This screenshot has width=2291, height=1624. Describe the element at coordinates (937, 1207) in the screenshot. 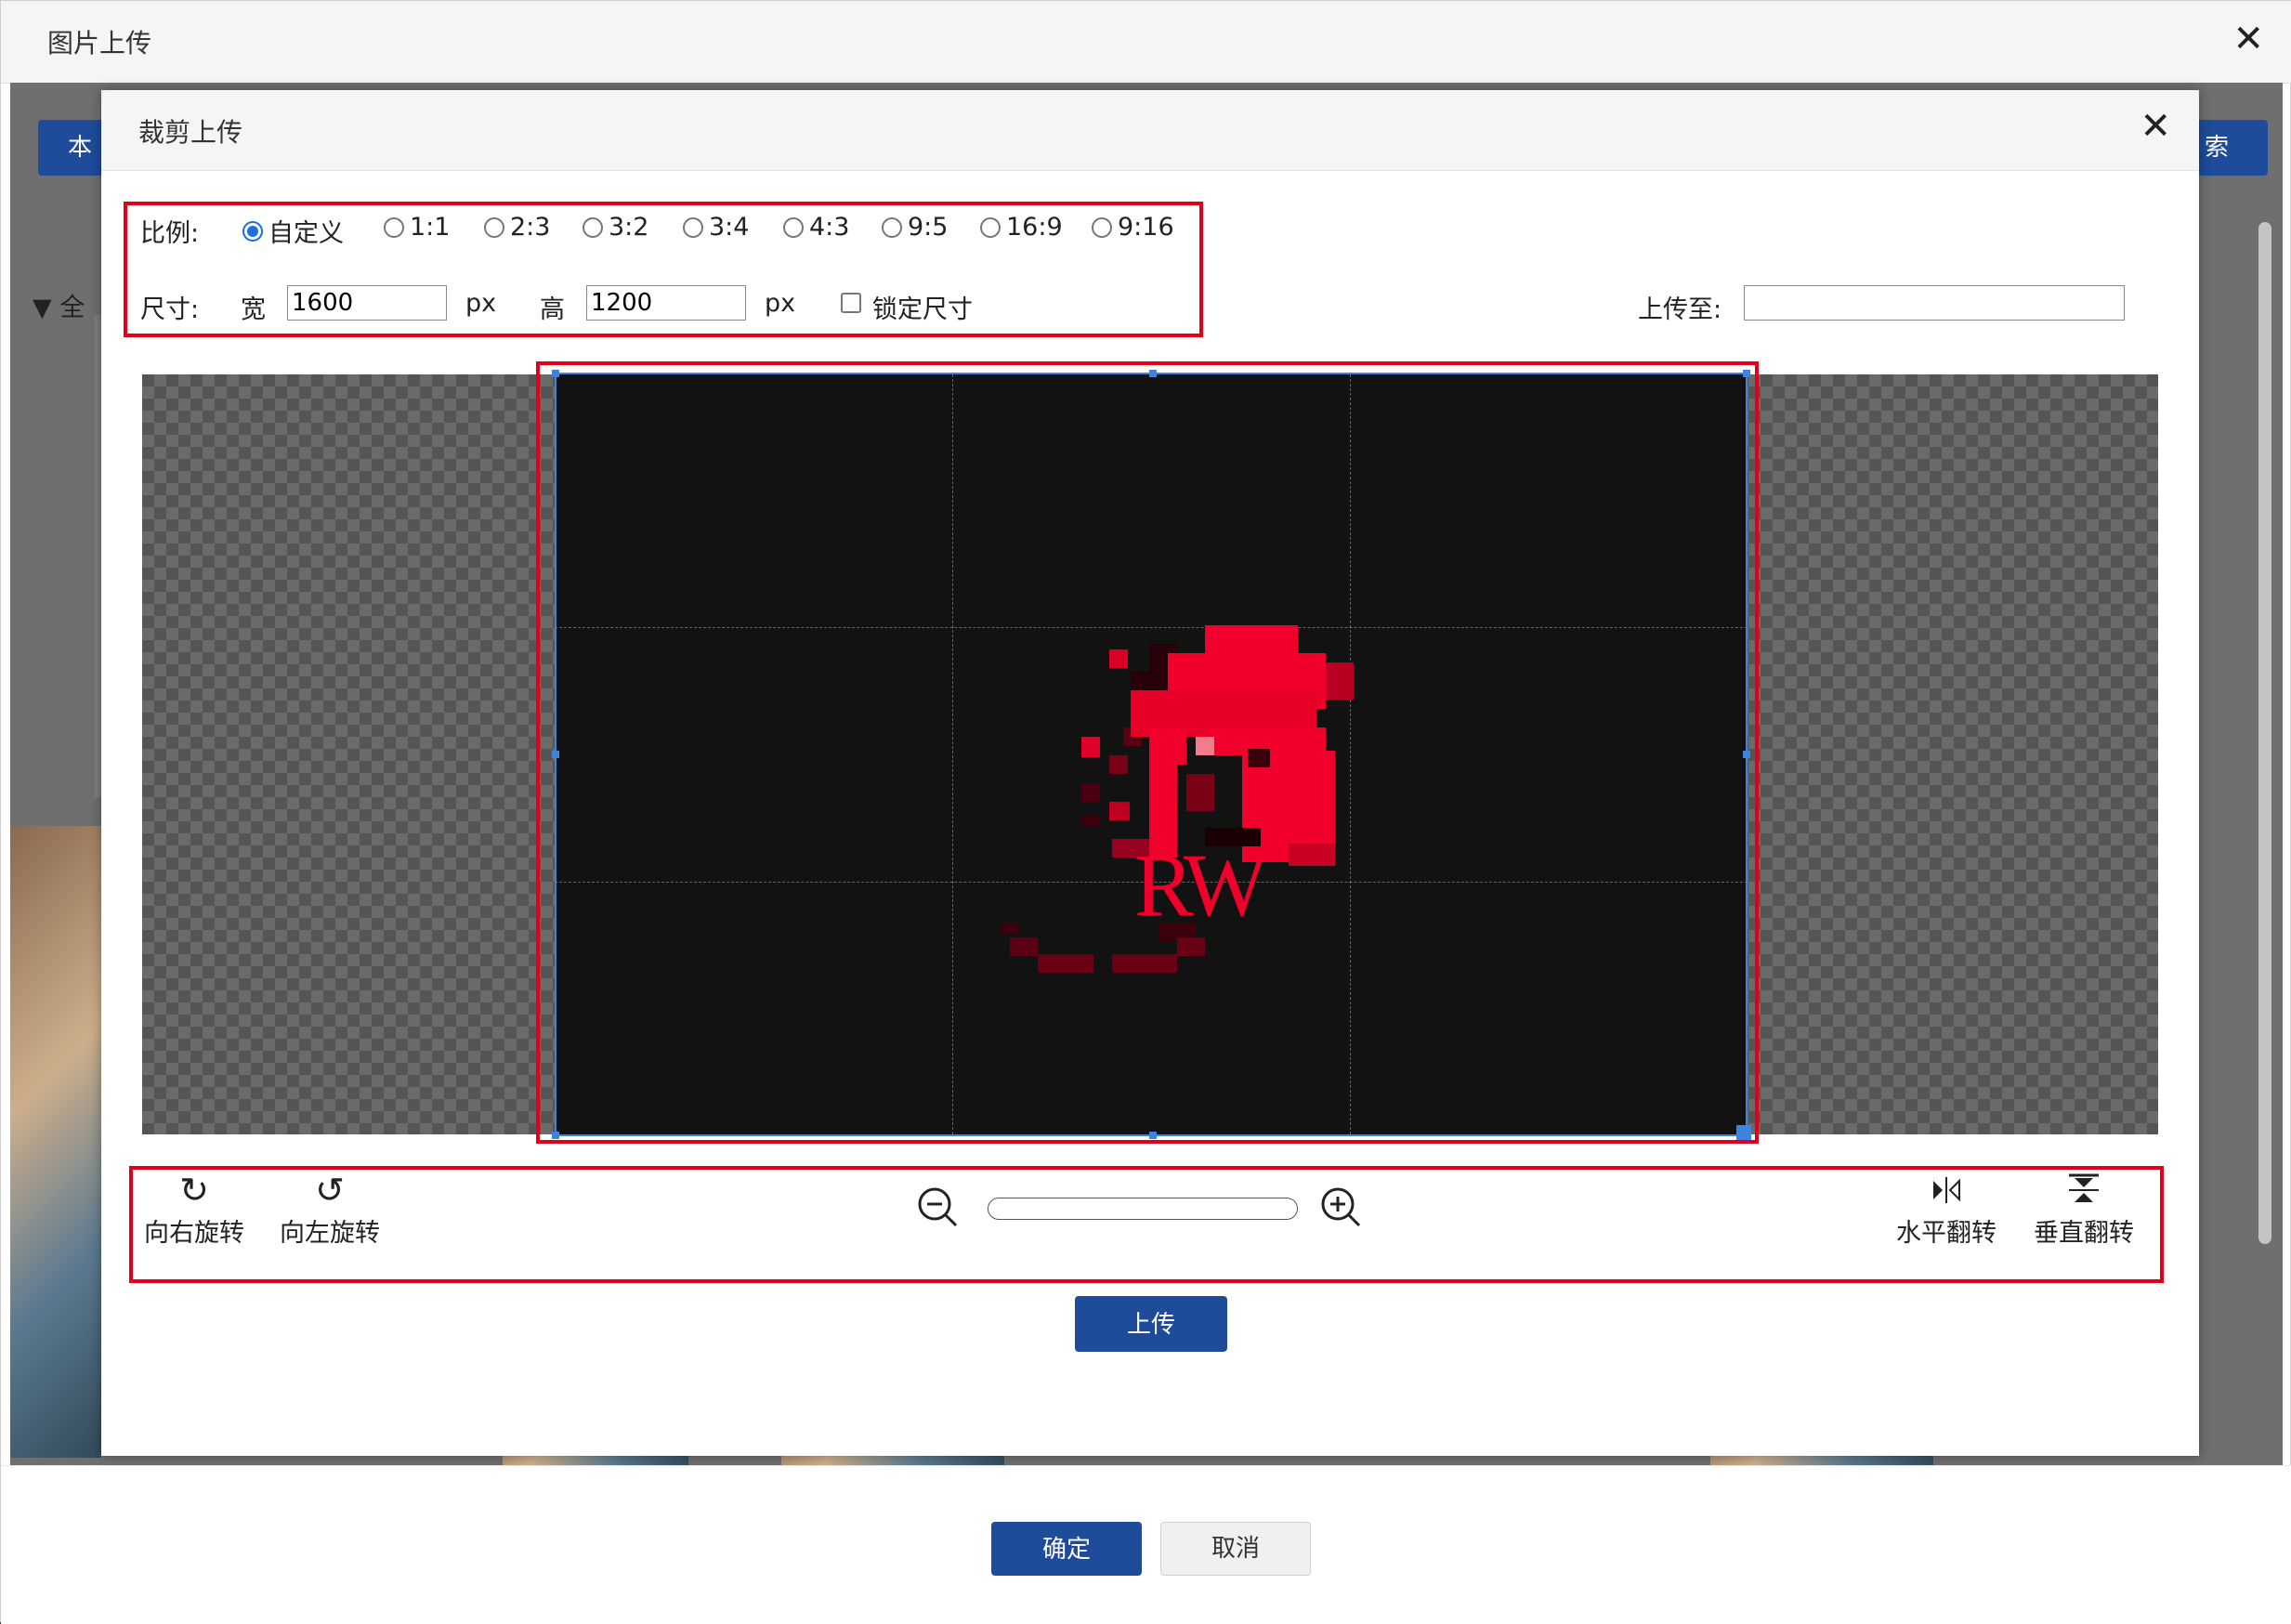

I see `zoom-out-icon` at that location.